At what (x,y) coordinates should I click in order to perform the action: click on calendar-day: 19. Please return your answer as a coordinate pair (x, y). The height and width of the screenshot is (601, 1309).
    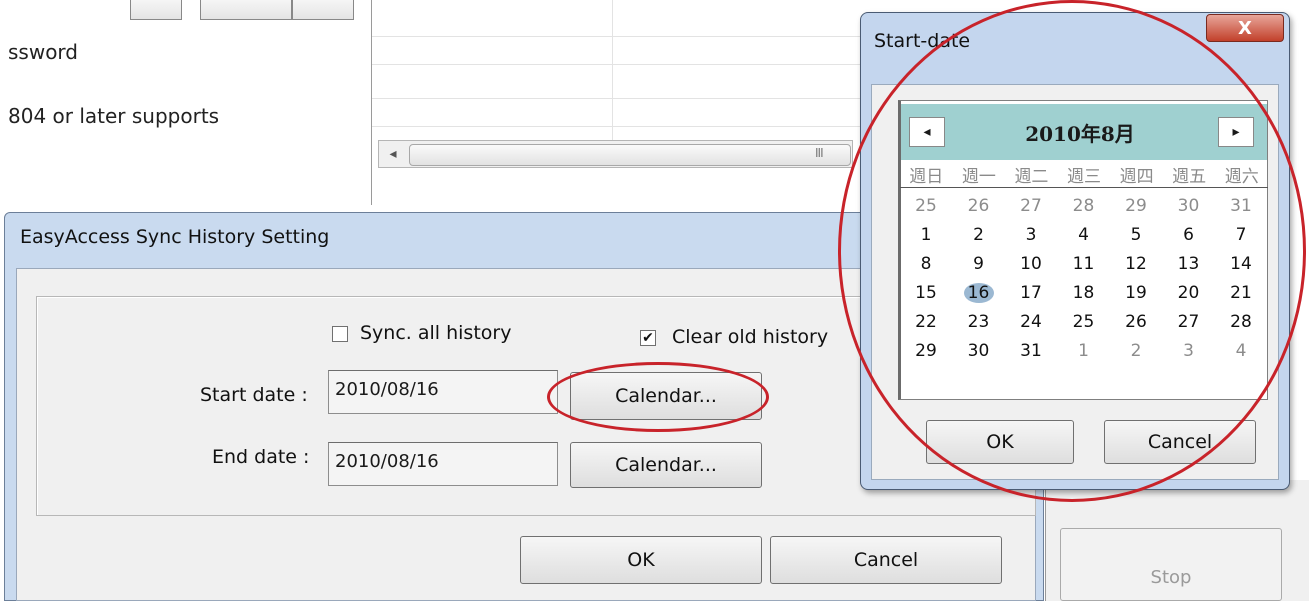
    Looking at the image, I should click on (1136, 293).